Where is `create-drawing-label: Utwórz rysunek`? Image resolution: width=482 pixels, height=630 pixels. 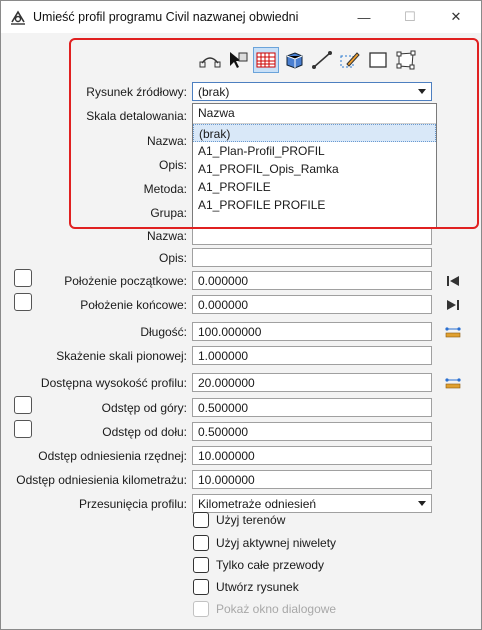
create-drawing-label: Utwórz rysunek is located at coordinates (257, 587).